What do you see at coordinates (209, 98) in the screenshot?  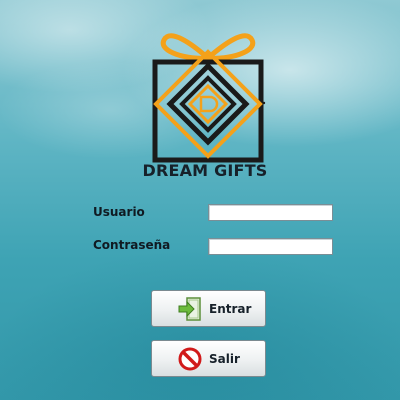 I see `gift-box-logo-icon` at bounding box center [209, 98].